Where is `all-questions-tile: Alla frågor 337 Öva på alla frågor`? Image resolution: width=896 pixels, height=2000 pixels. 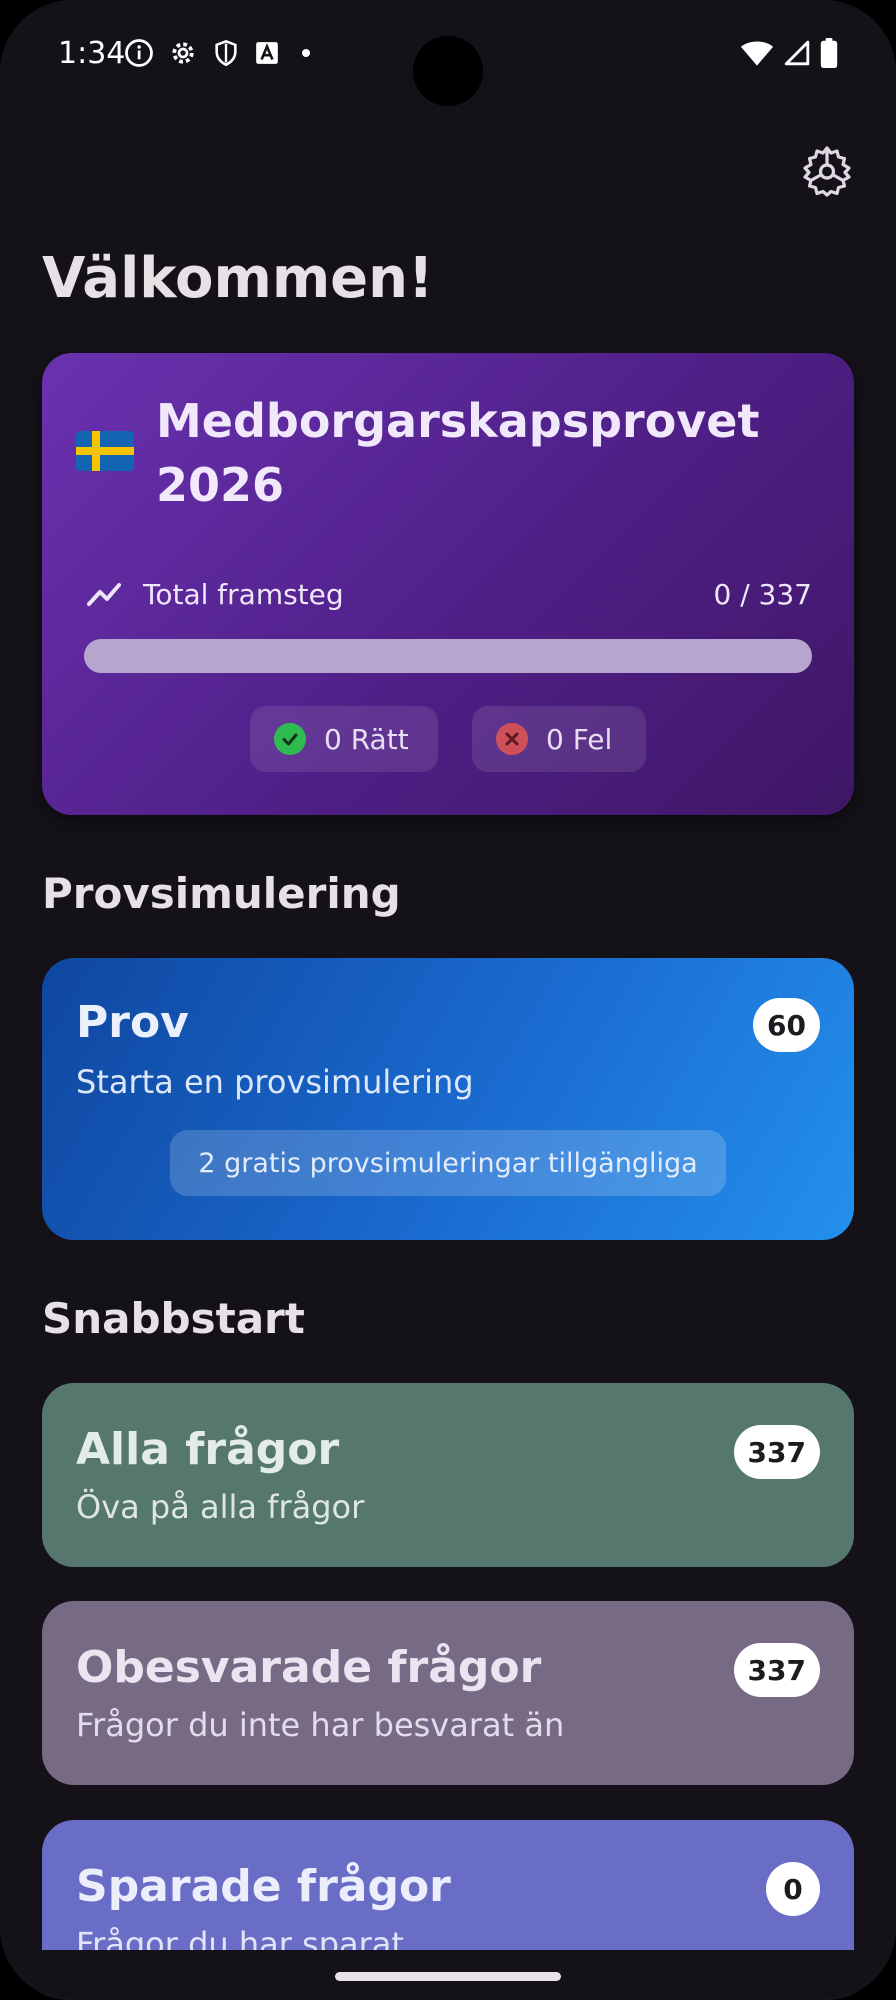 all-questions-tile: Alla frågor 337 Öva på alla frågor is located at coordinates (448, 1475).